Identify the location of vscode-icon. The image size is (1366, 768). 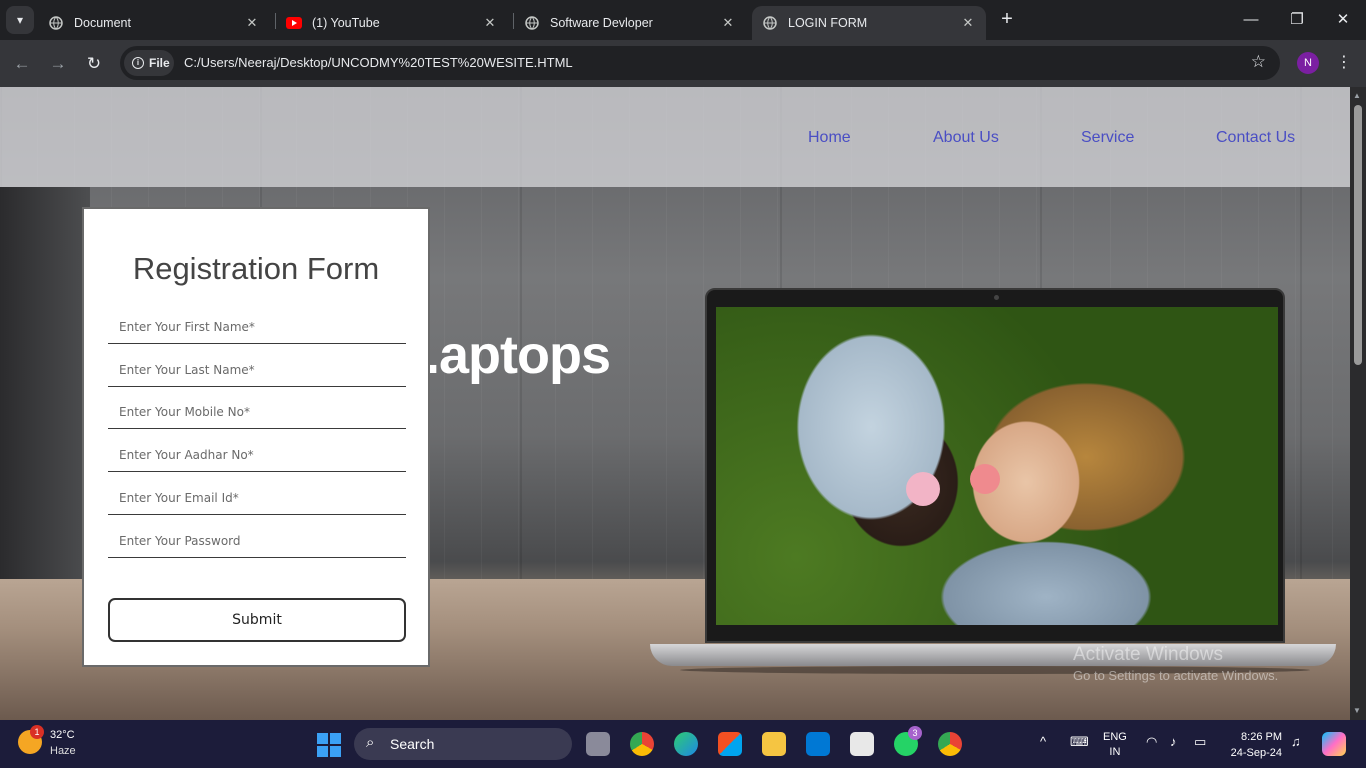
(818, 744).